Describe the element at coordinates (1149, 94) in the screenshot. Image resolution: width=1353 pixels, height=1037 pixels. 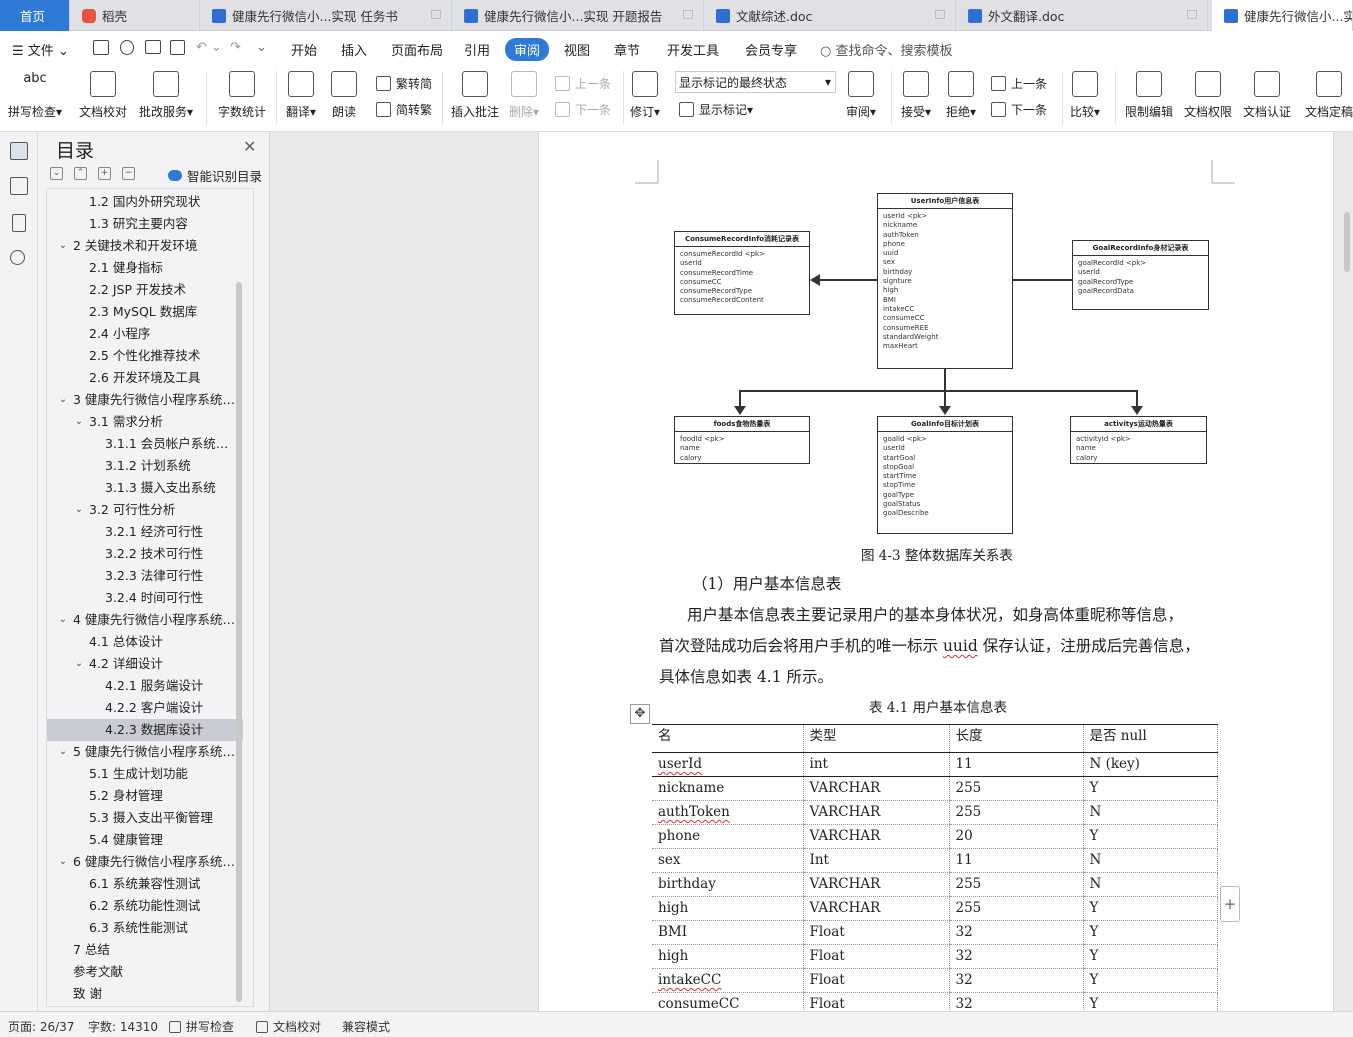
I see `restrict-edit-button: 限制编辑` at that location.